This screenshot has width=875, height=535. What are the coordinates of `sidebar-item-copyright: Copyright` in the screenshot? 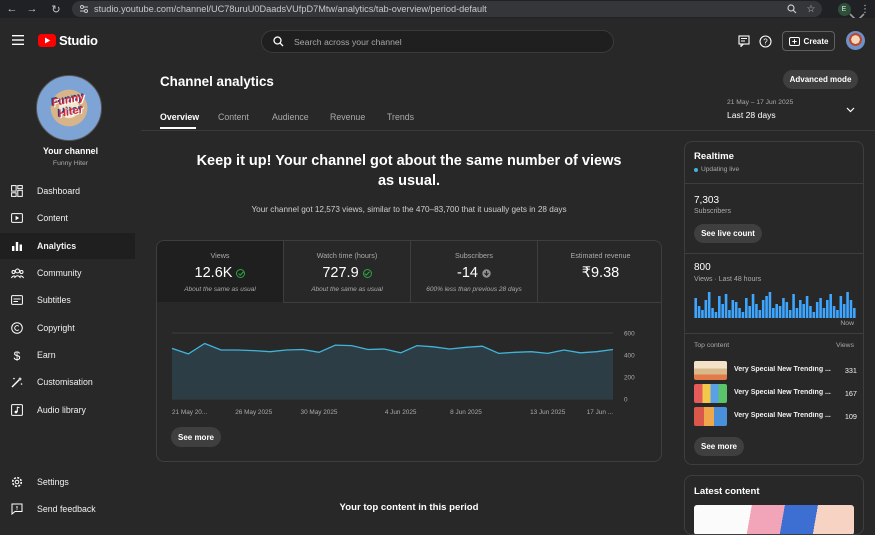 It's located at (67, 328).